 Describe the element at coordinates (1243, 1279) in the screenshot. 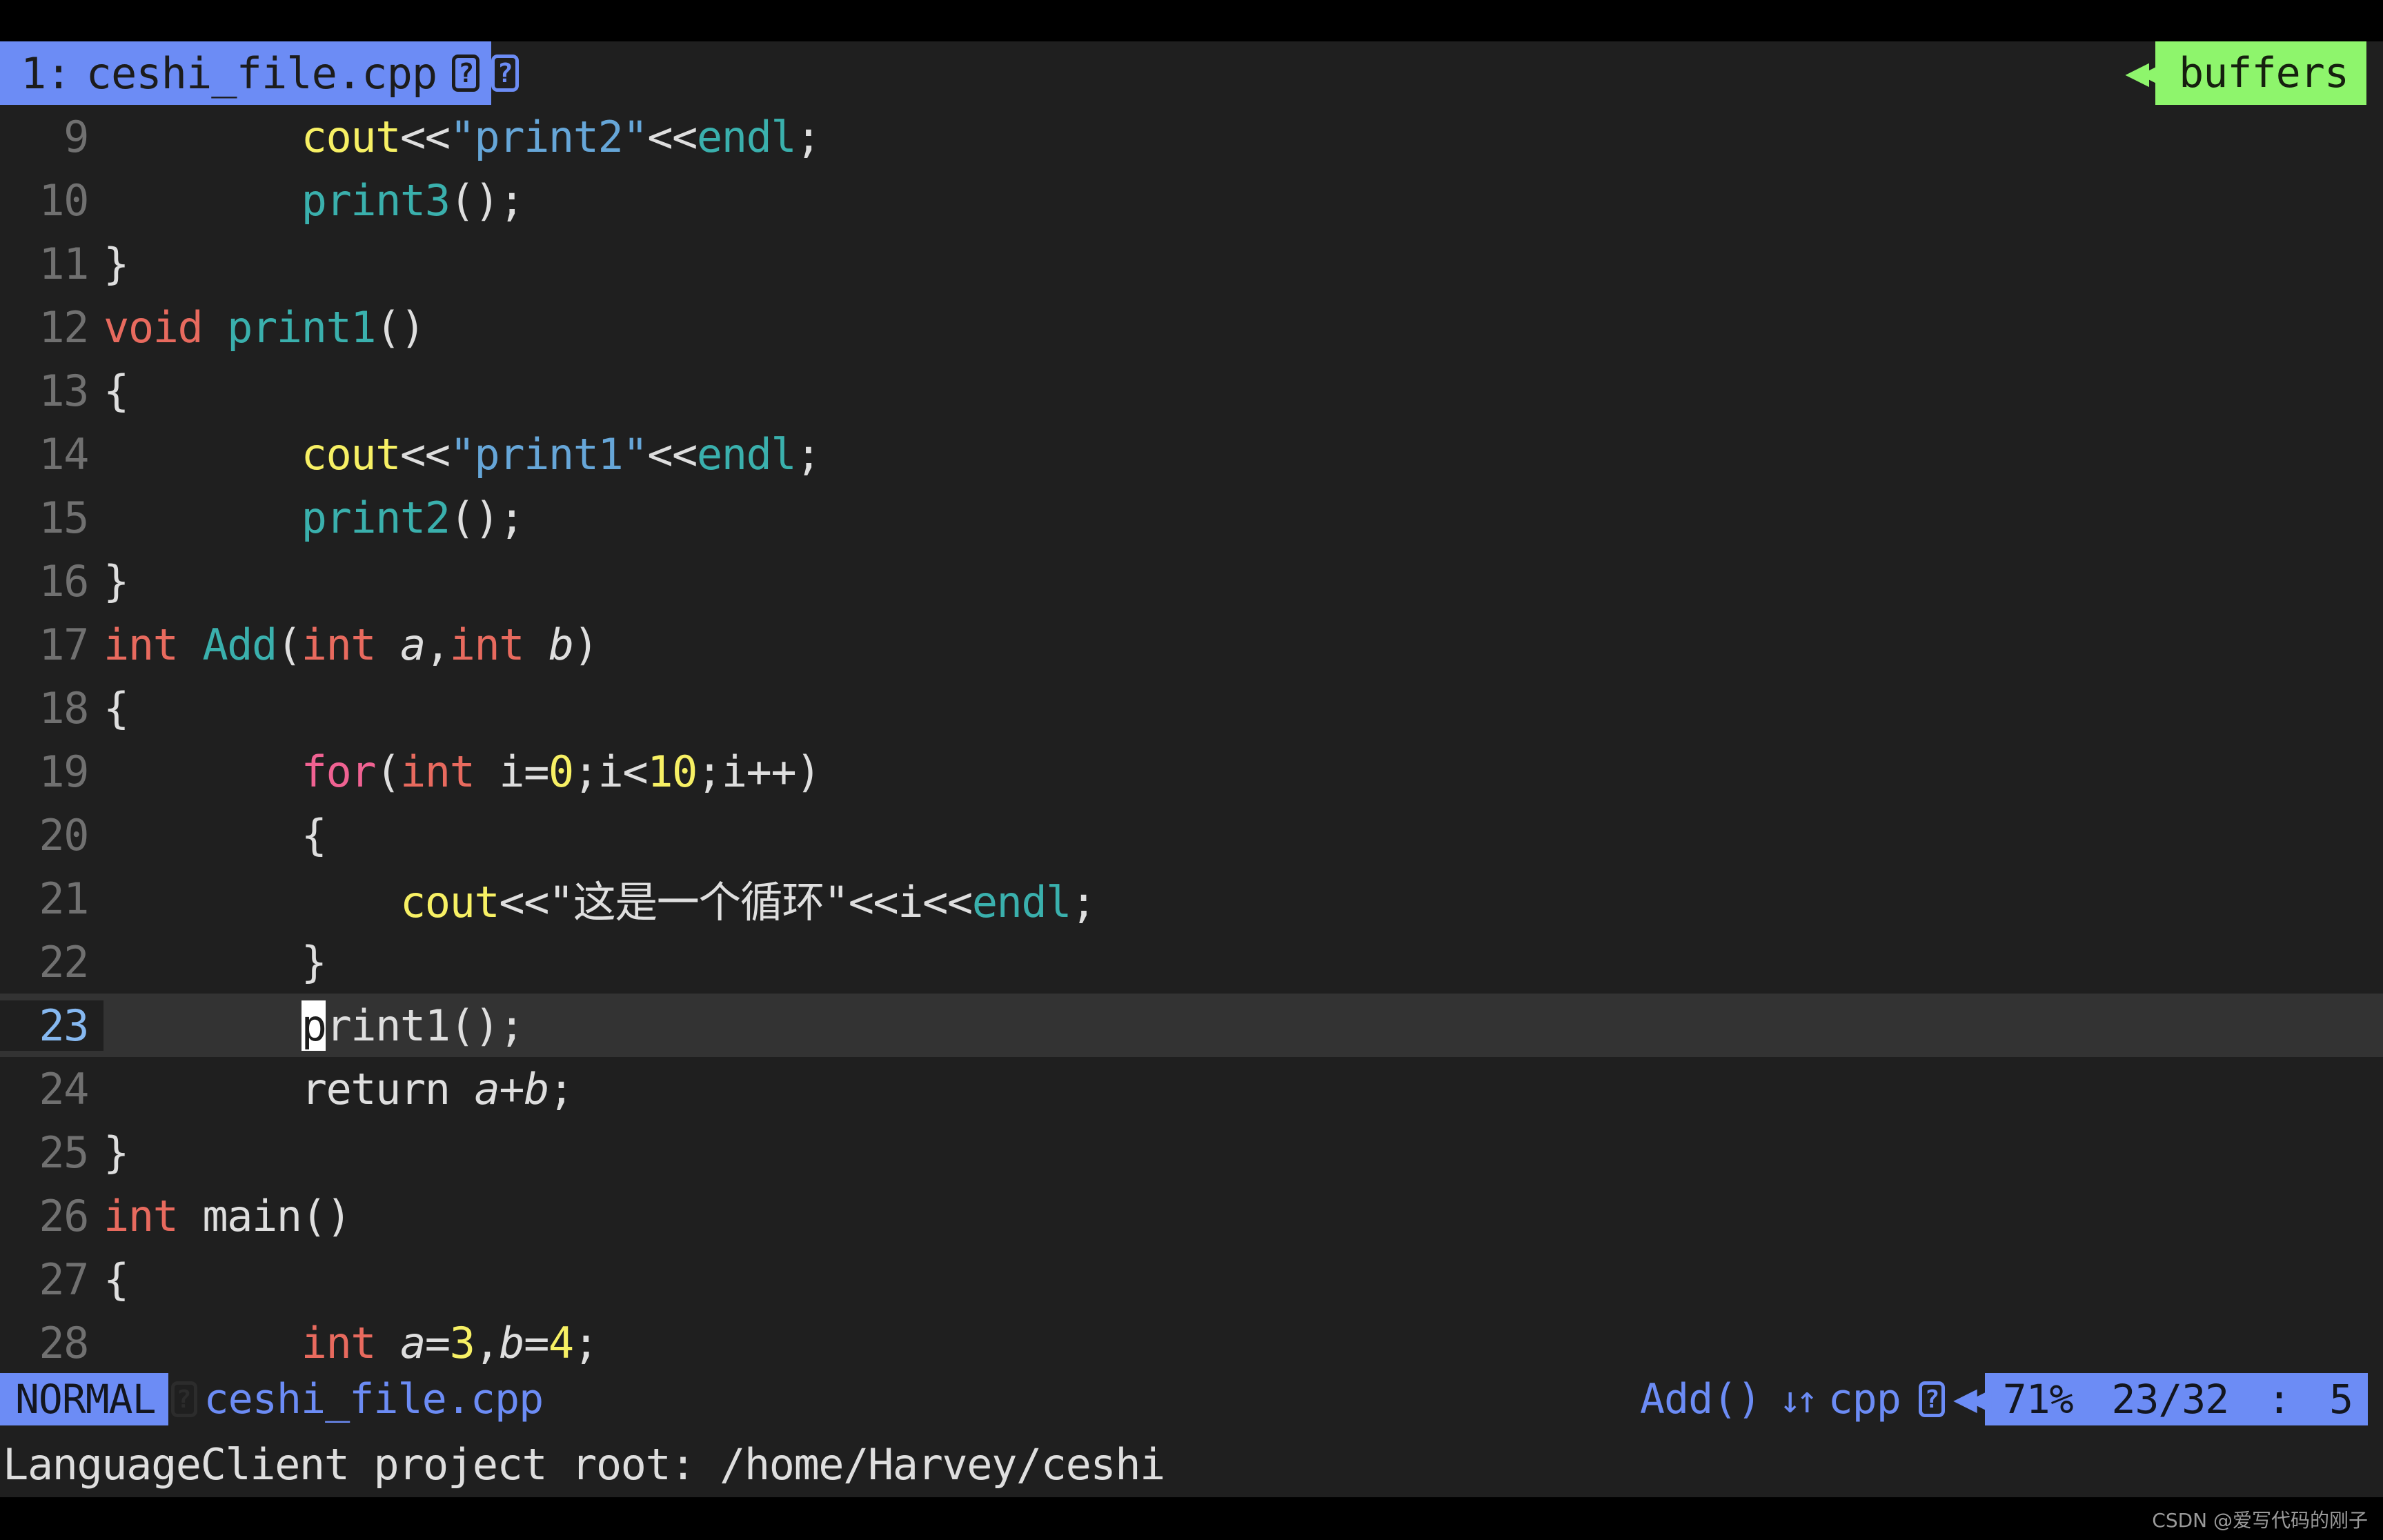

I see `line-content: {` at that location.